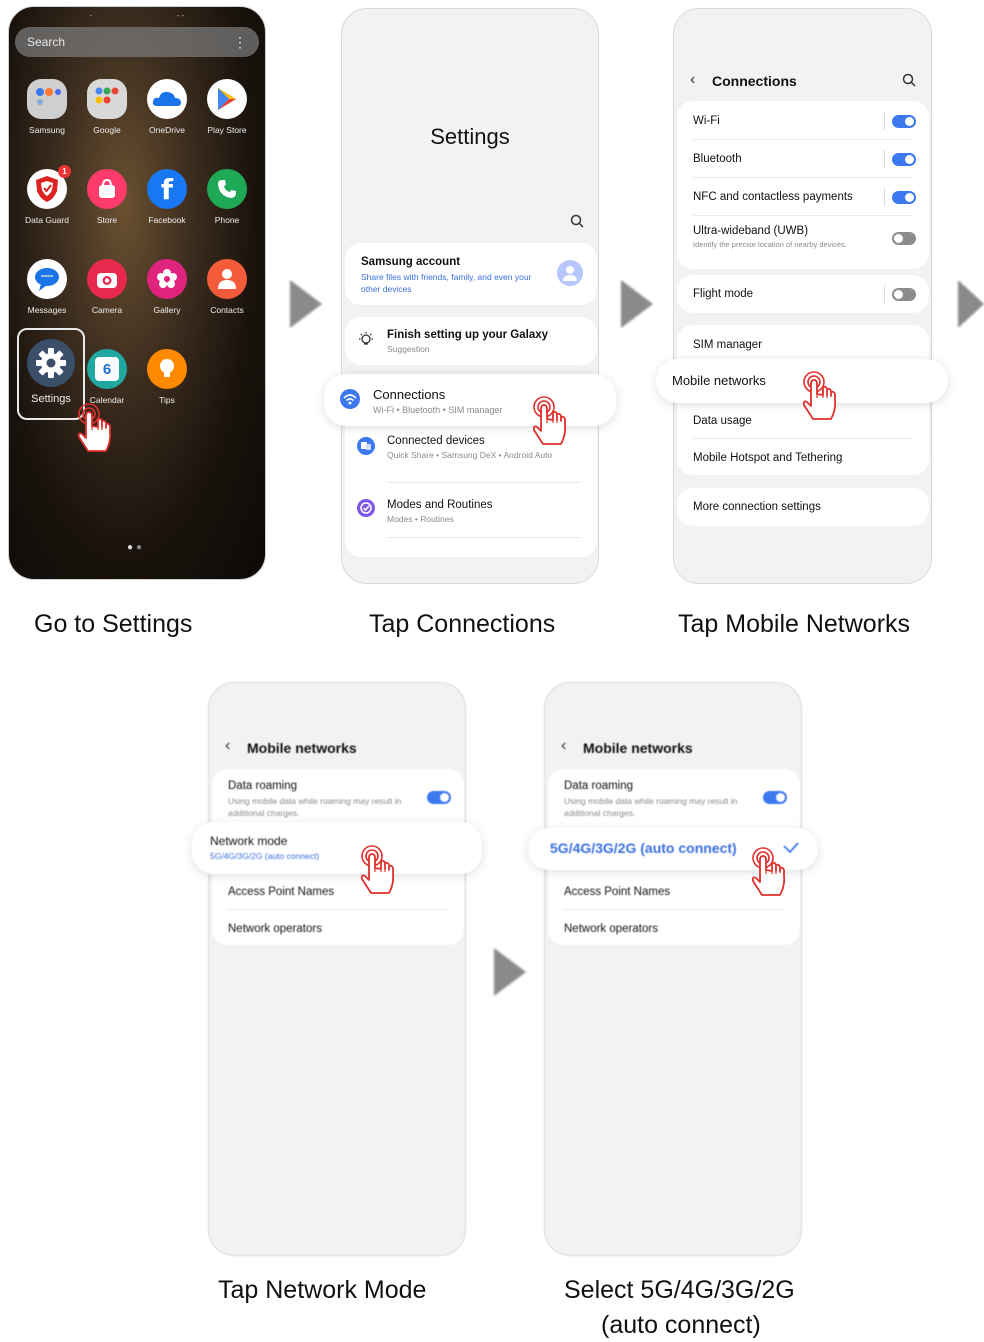  I want to click on wifi-item: Wi-Fi, so click(803, 121).